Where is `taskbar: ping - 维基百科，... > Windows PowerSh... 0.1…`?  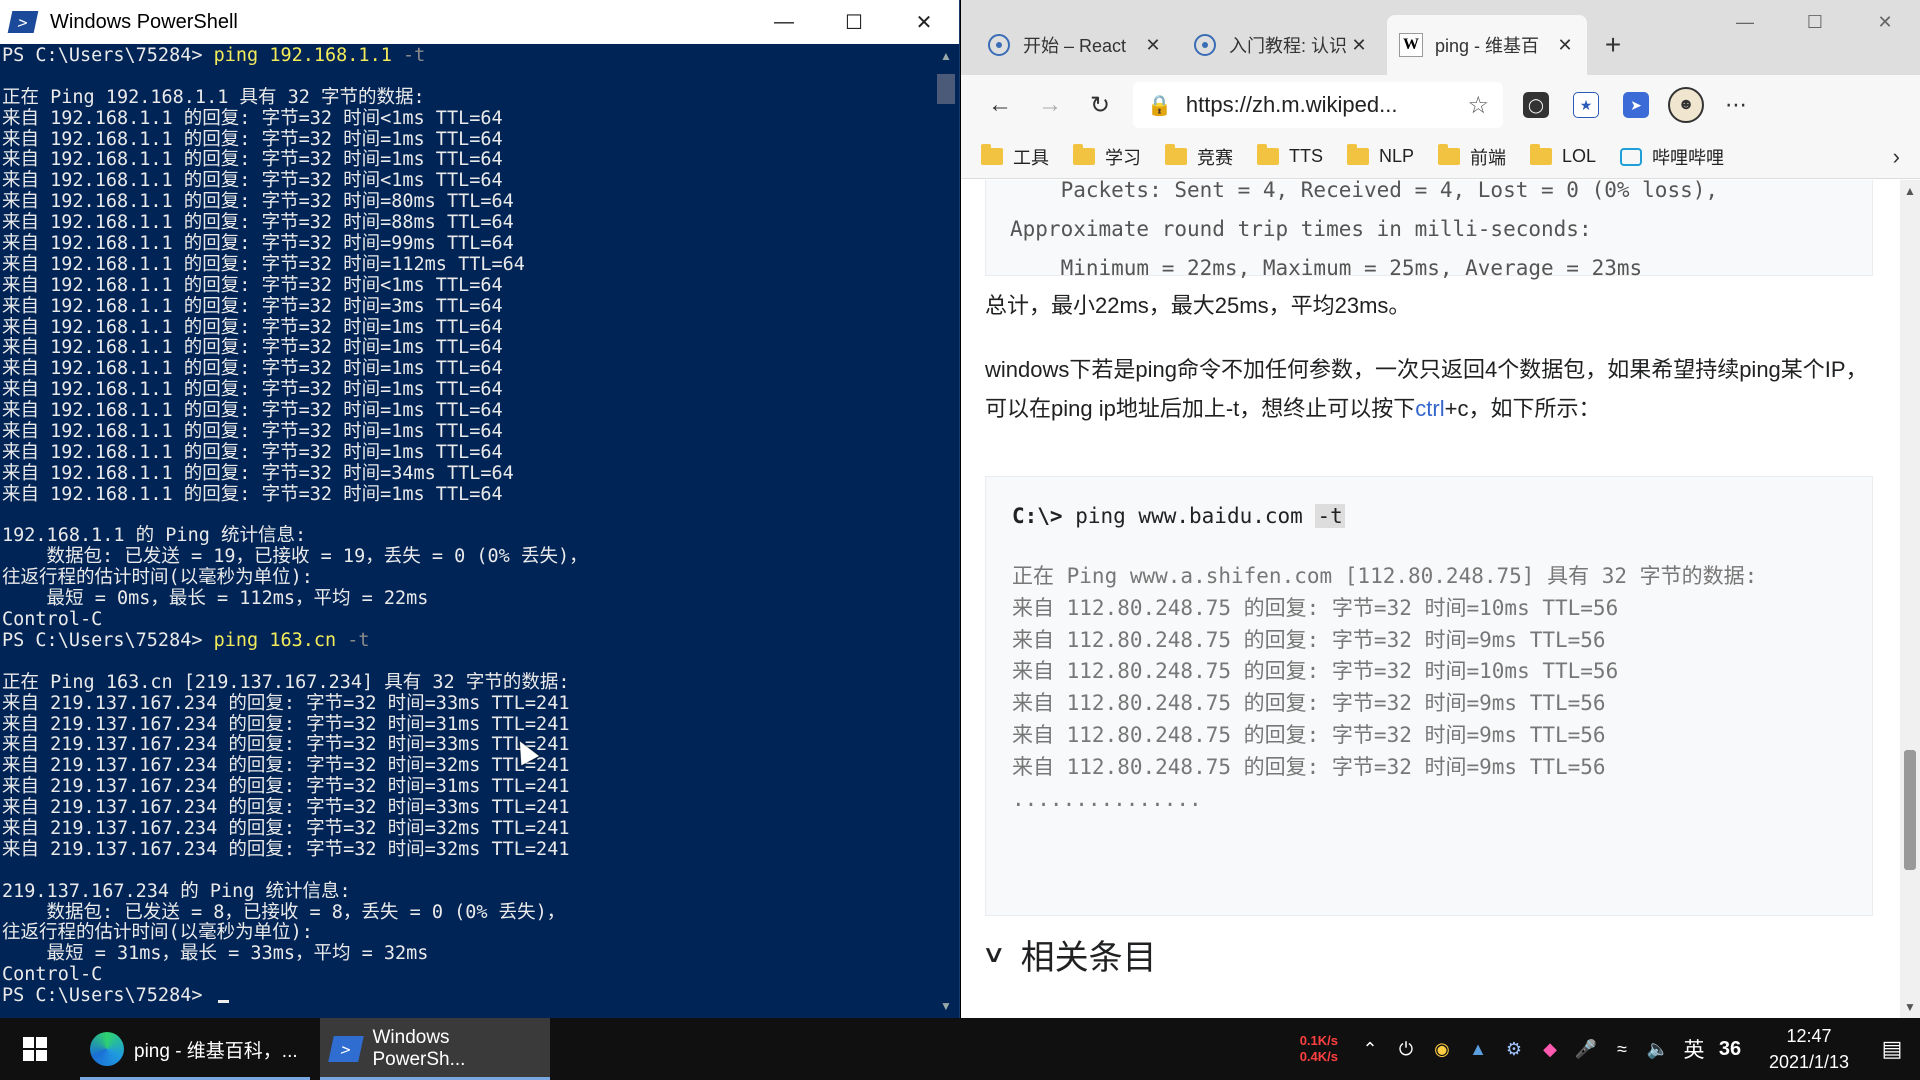 taskbar: ping - 维基百科，... > Windows PowerSh... 0.1… is located at coordinates (960, 1049).